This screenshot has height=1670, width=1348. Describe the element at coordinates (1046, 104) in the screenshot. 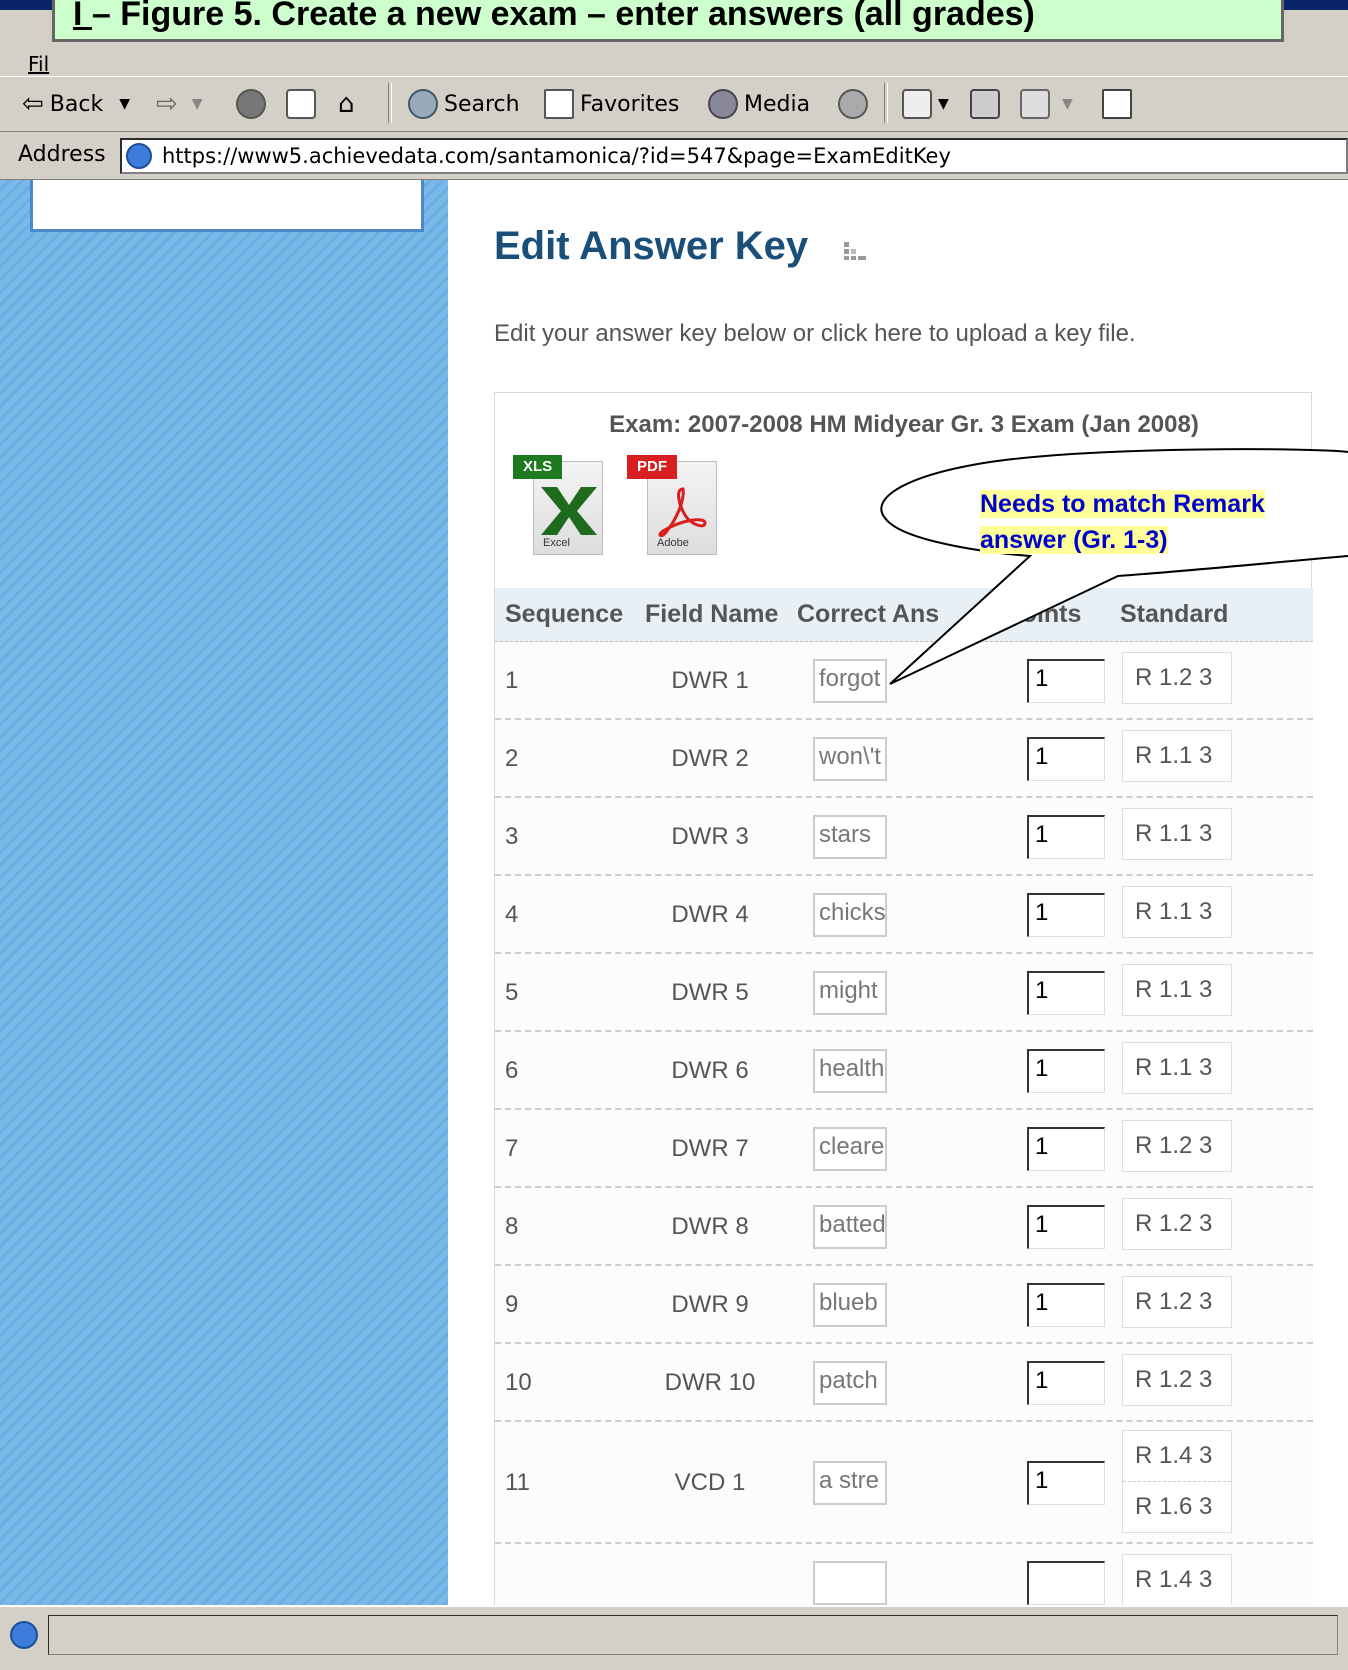

I see `edit-button: ▼` at that location.